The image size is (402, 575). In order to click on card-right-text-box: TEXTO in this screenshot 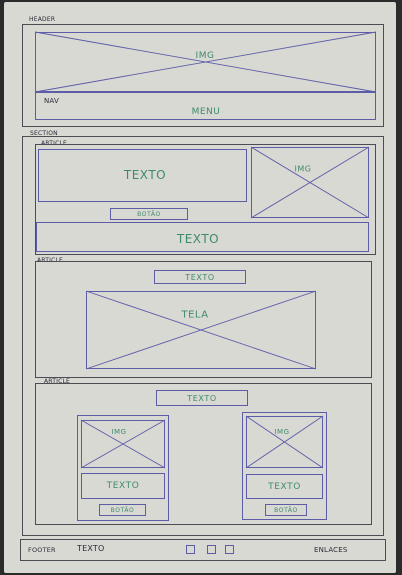, I will do `click(284, 486)`.